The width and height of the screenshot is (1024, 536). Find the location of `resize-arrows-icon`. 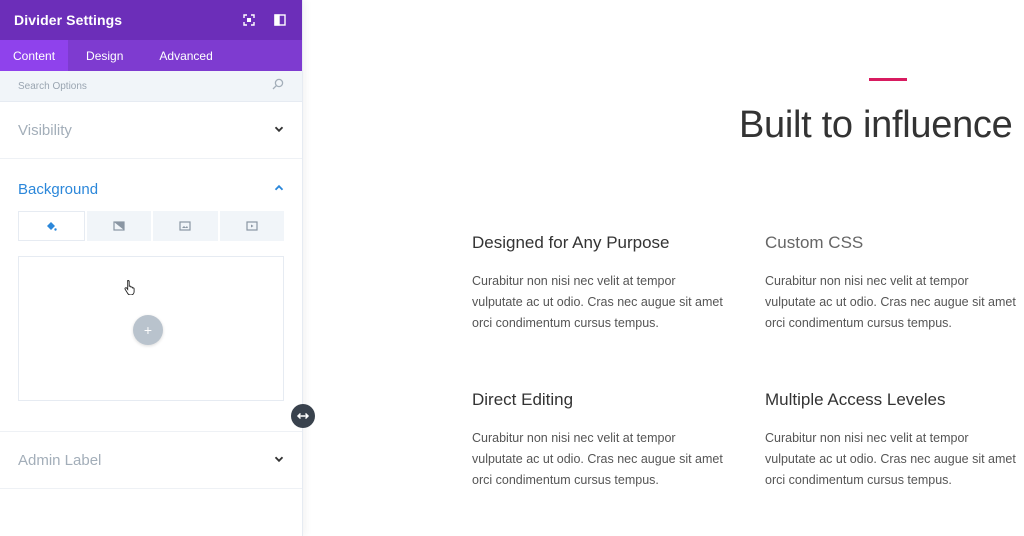

resize-arrows-icon is located at coordinates (303, 416).